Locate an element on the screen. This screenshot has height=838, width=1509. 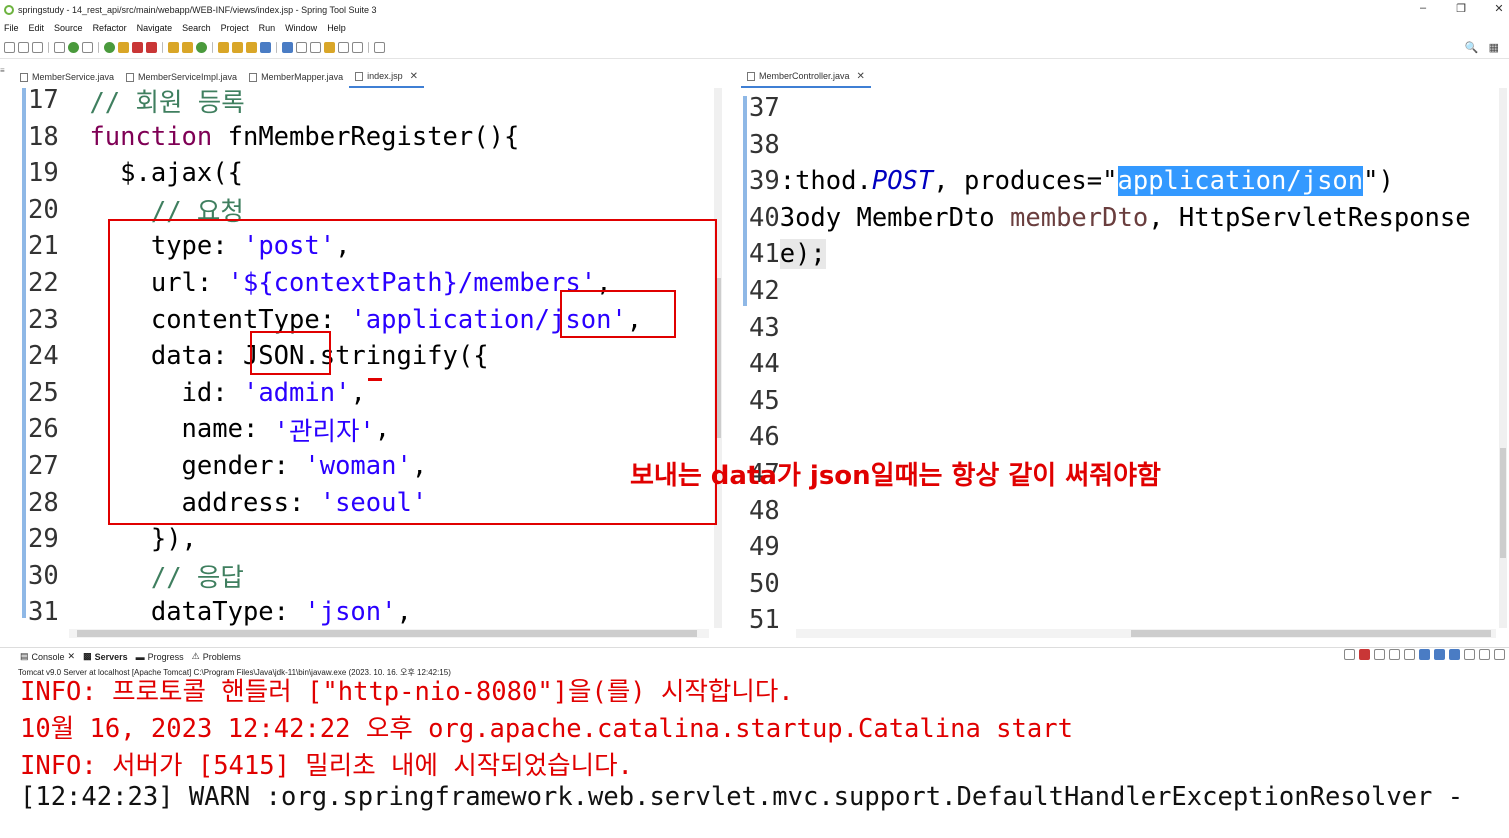
line-number: 31 is located at coordinates (43, 612).